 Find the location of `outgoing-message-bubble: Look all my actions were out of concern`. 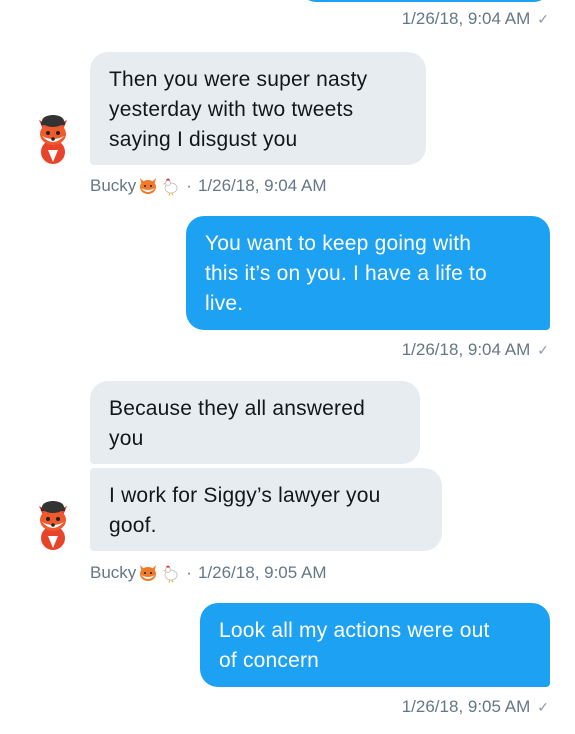

outgoing-message-bubble: Look all my actions were out of concern is located at coordinates (375, 645).